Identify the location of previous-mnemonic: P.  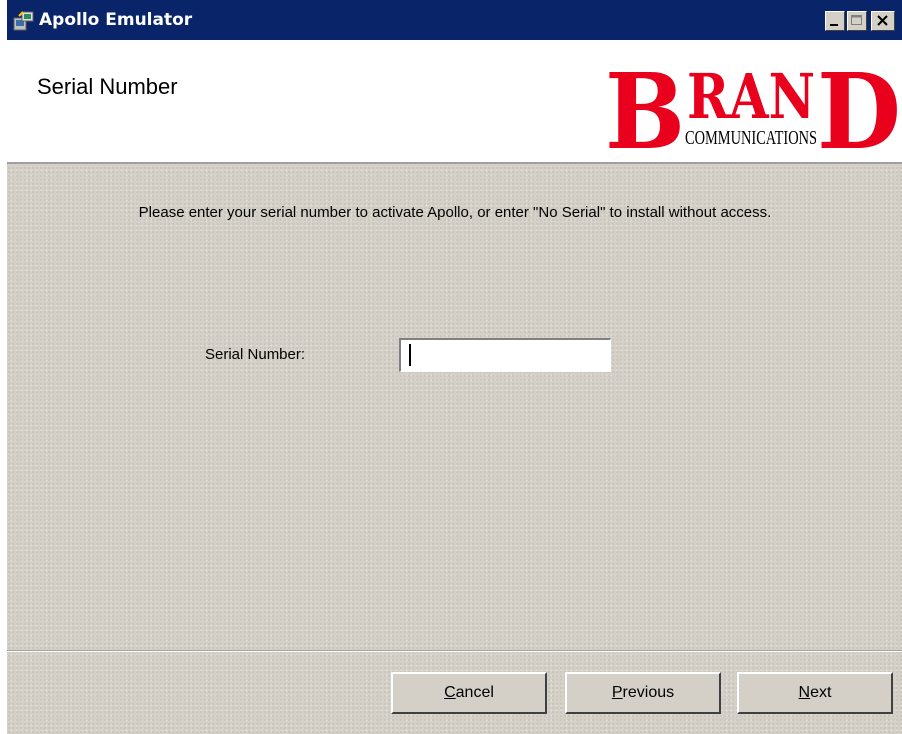
(617, 692).